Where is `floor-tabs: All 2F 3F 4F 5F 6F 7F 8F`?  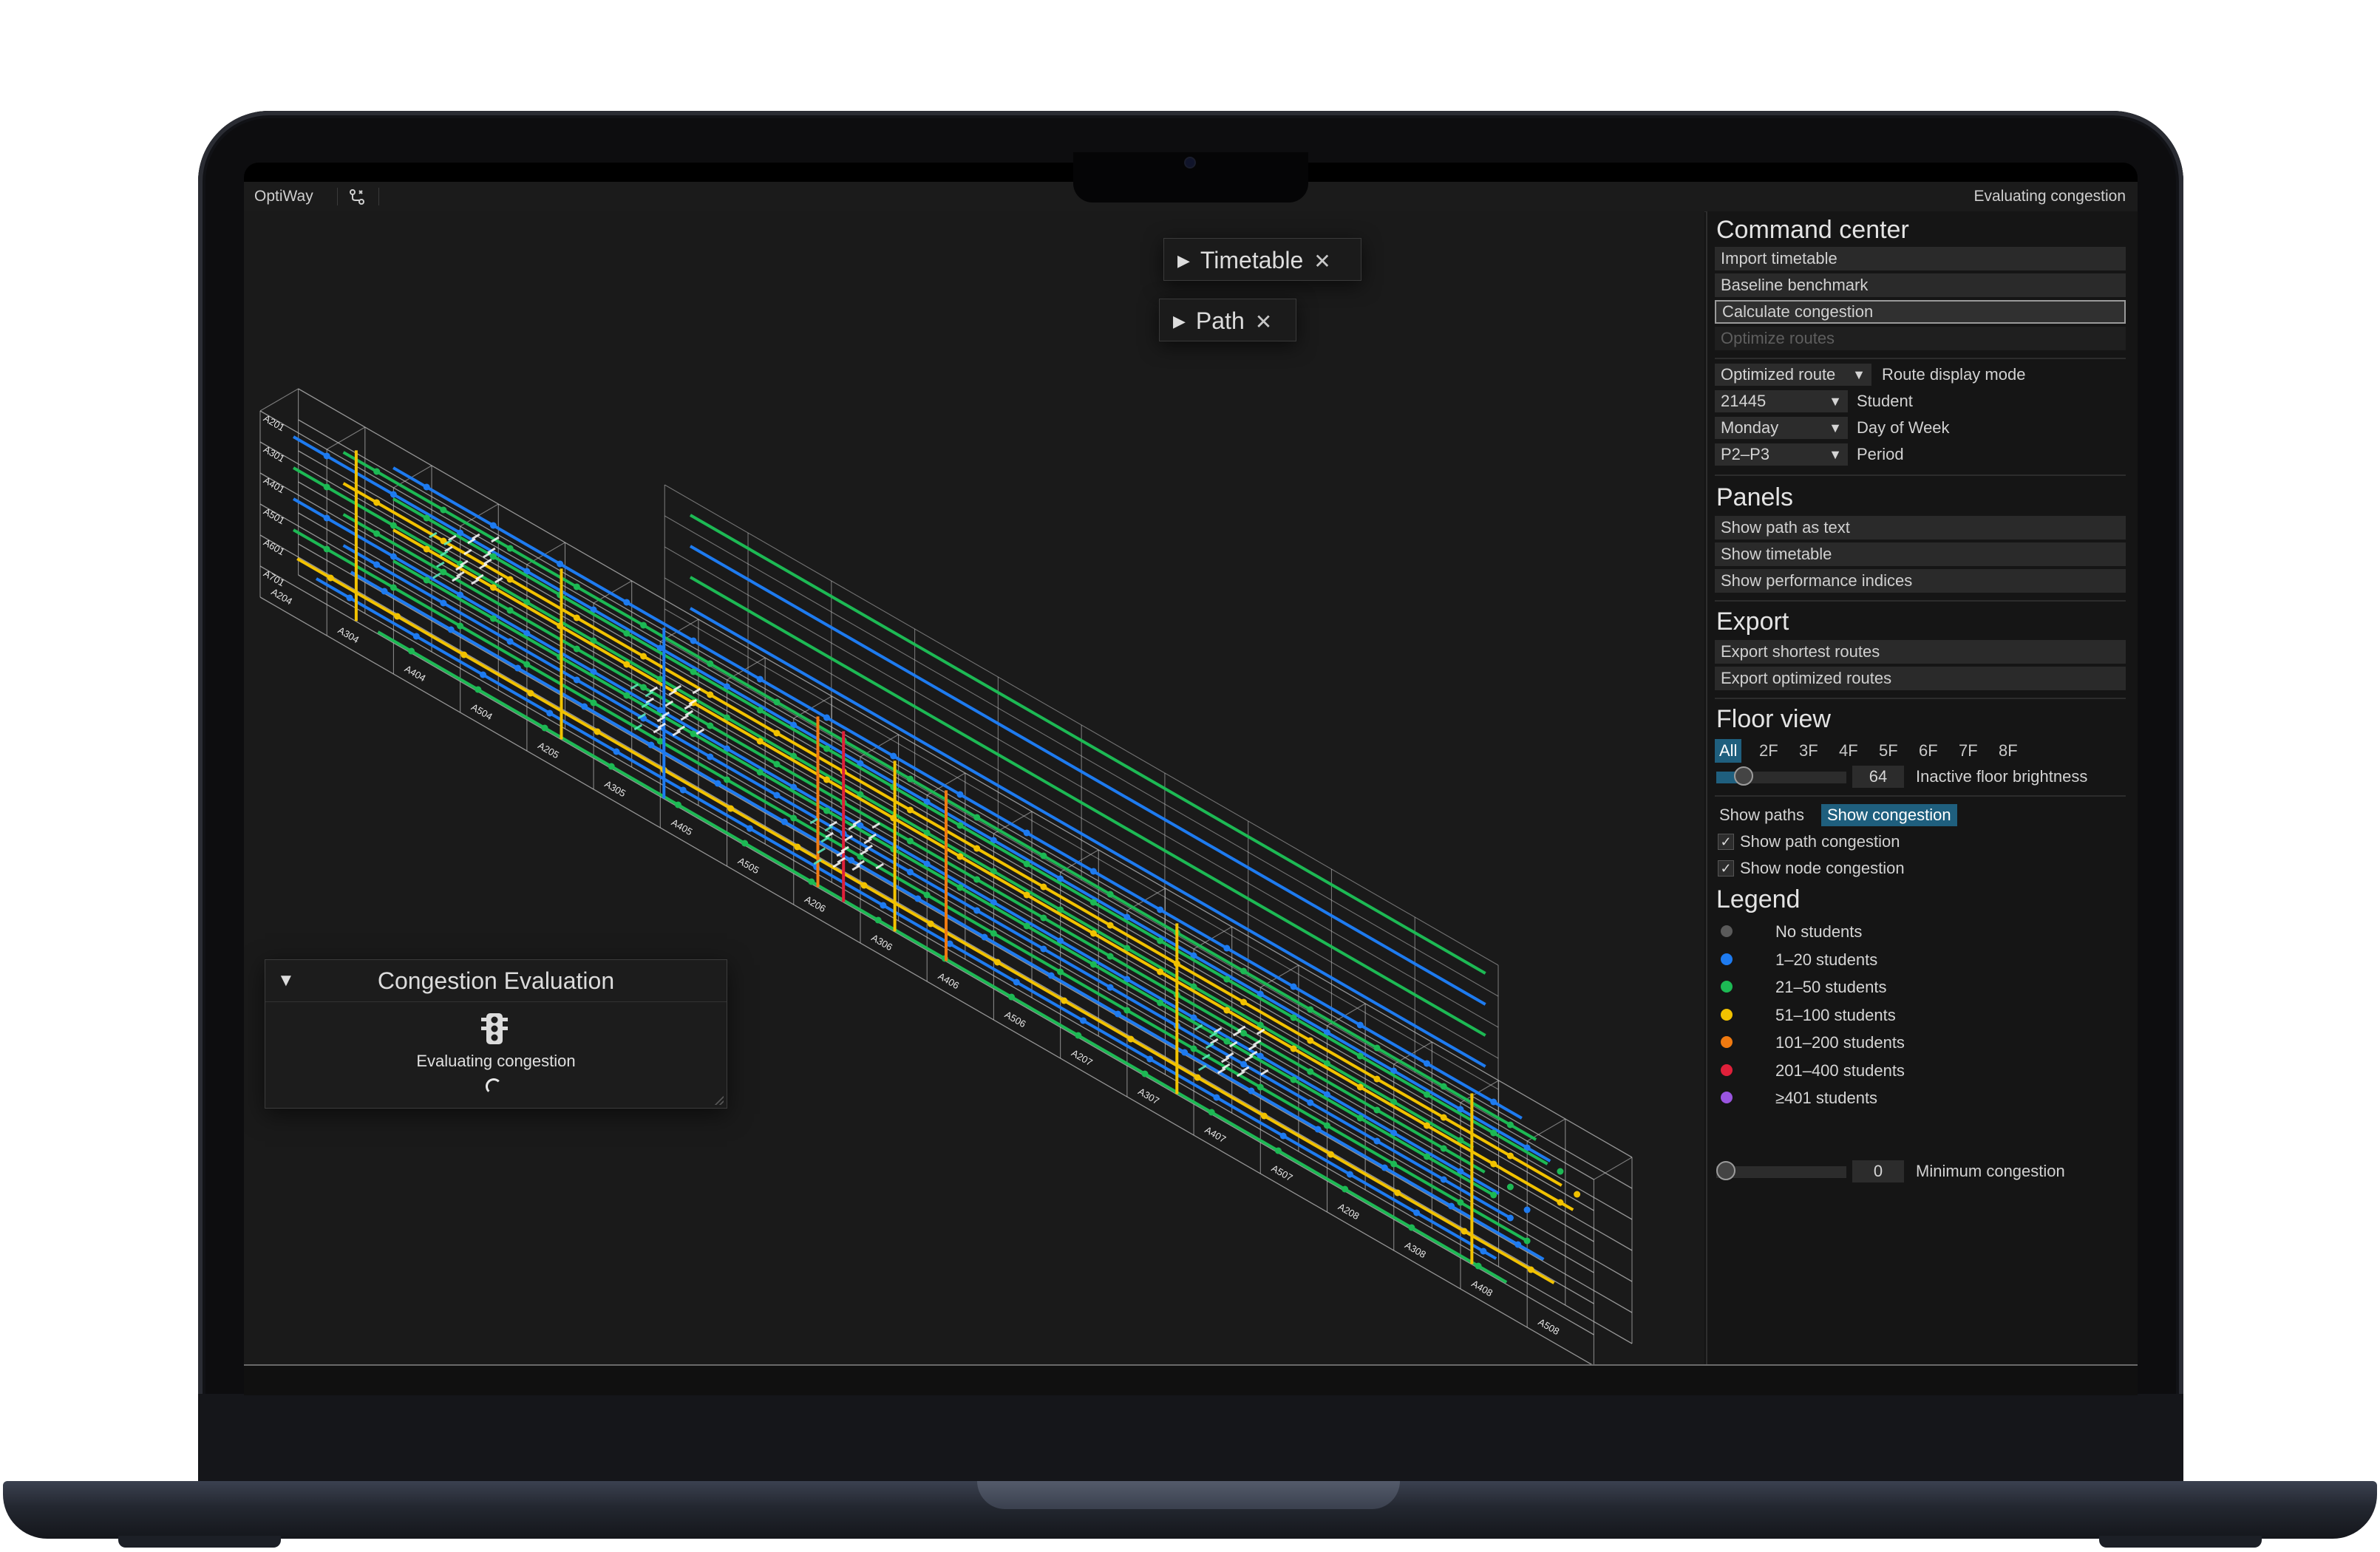
floor-tabs: All 2F 3F 4F 5F 6F 7F 8F is located at coordinates (1922, 751).